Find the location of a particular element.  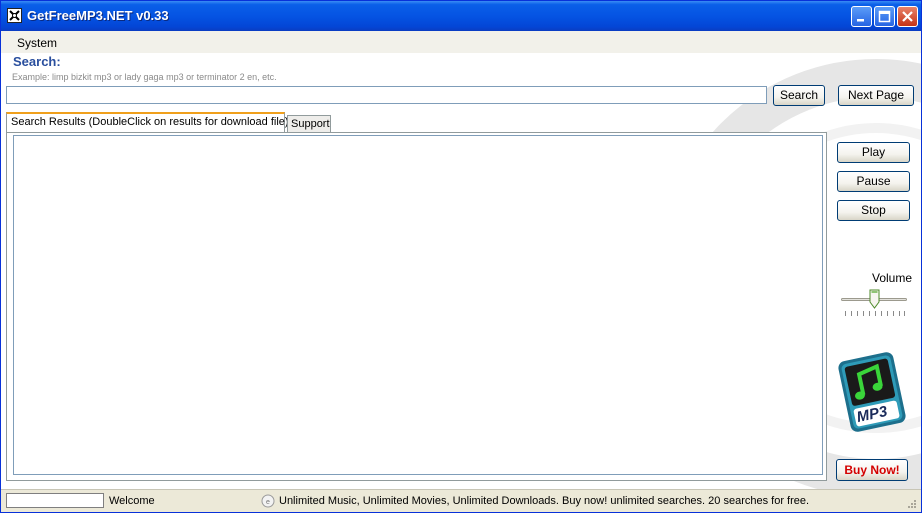

pause-button: Pause is located at coordinates (873, 181).